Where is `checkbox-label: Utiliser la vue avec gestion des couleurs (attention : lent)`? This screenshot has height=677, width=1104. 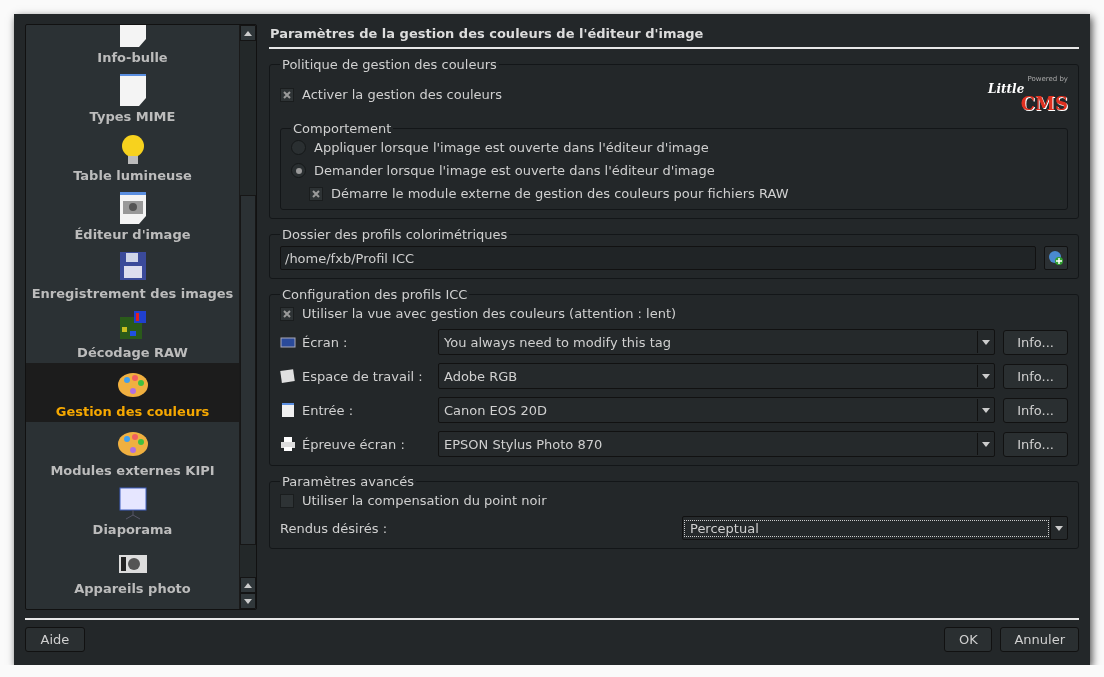
checkbox-label: Utiliser la vue avec gestion des couleurs (attention : lent) is located at coordinates (489, 313).